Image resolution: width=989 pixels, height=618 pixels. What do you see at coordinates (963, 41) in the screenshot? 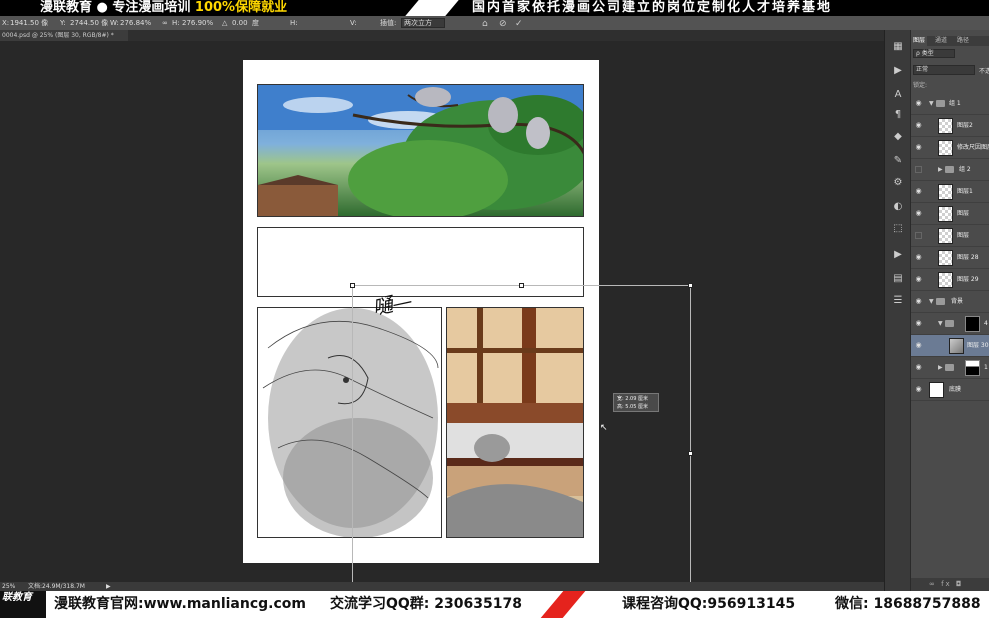
I see `tab-paths: 路径` at bounding box center [963, 41].